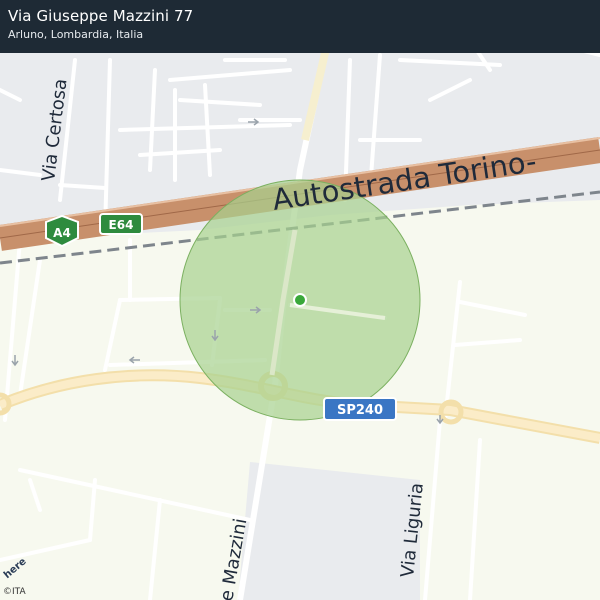 Image resolution: width=600 pixels, height=600 pixels. I want to click on a4-shield: A4, so click(62, 231).